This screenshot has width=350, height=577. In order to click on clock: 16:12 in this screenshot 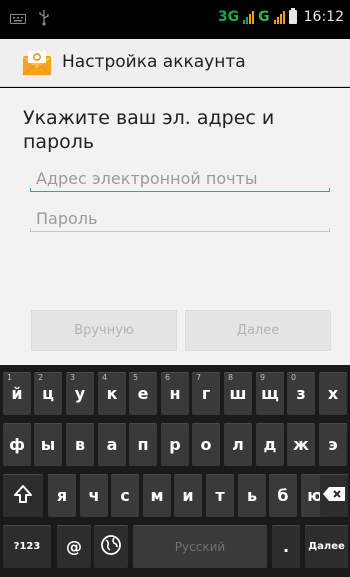, I will do `click(323, 17)`.